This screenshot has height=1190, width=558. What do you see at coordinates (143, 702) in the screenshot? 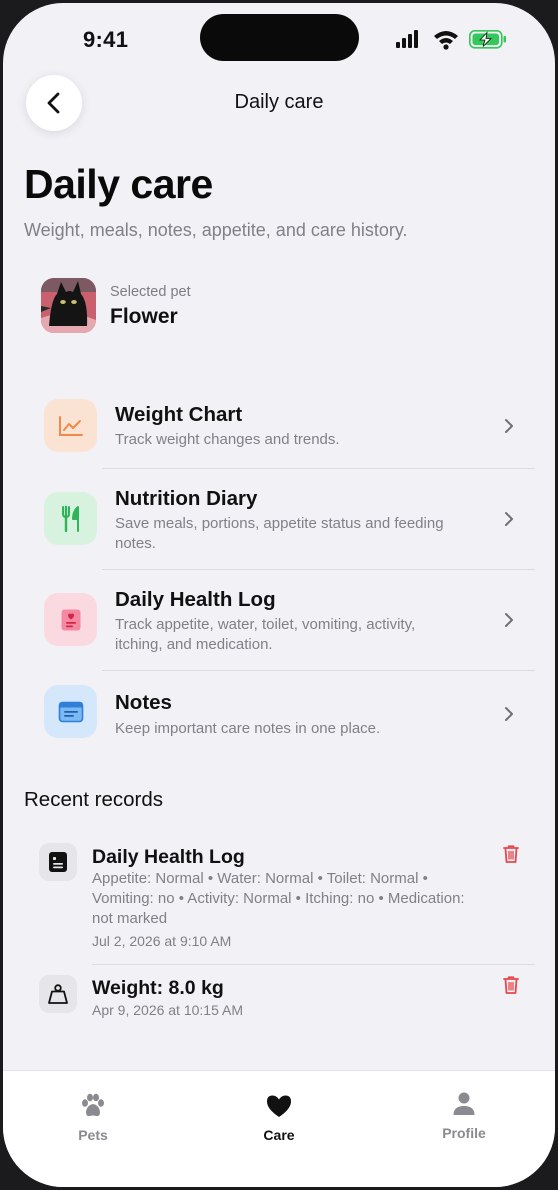
I see `menu-title: Notes` at bounding box center [143, 702].